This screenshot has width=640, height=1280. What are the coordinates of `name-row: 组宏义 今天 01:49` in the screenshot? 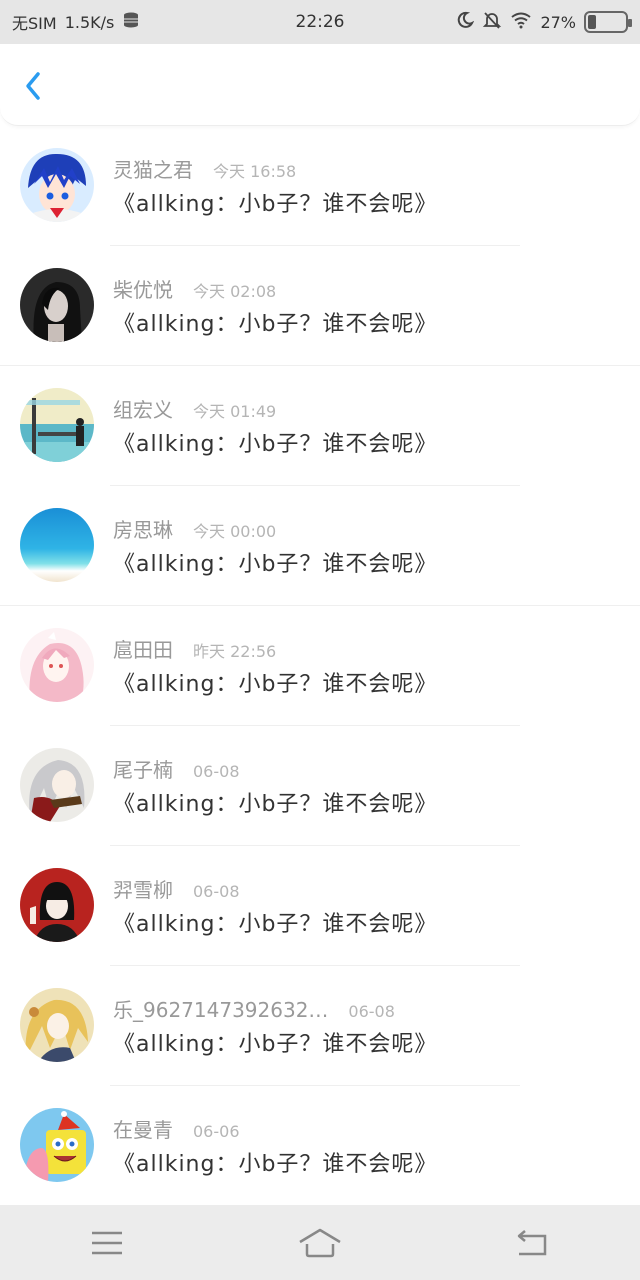 It's located at (194, 408).